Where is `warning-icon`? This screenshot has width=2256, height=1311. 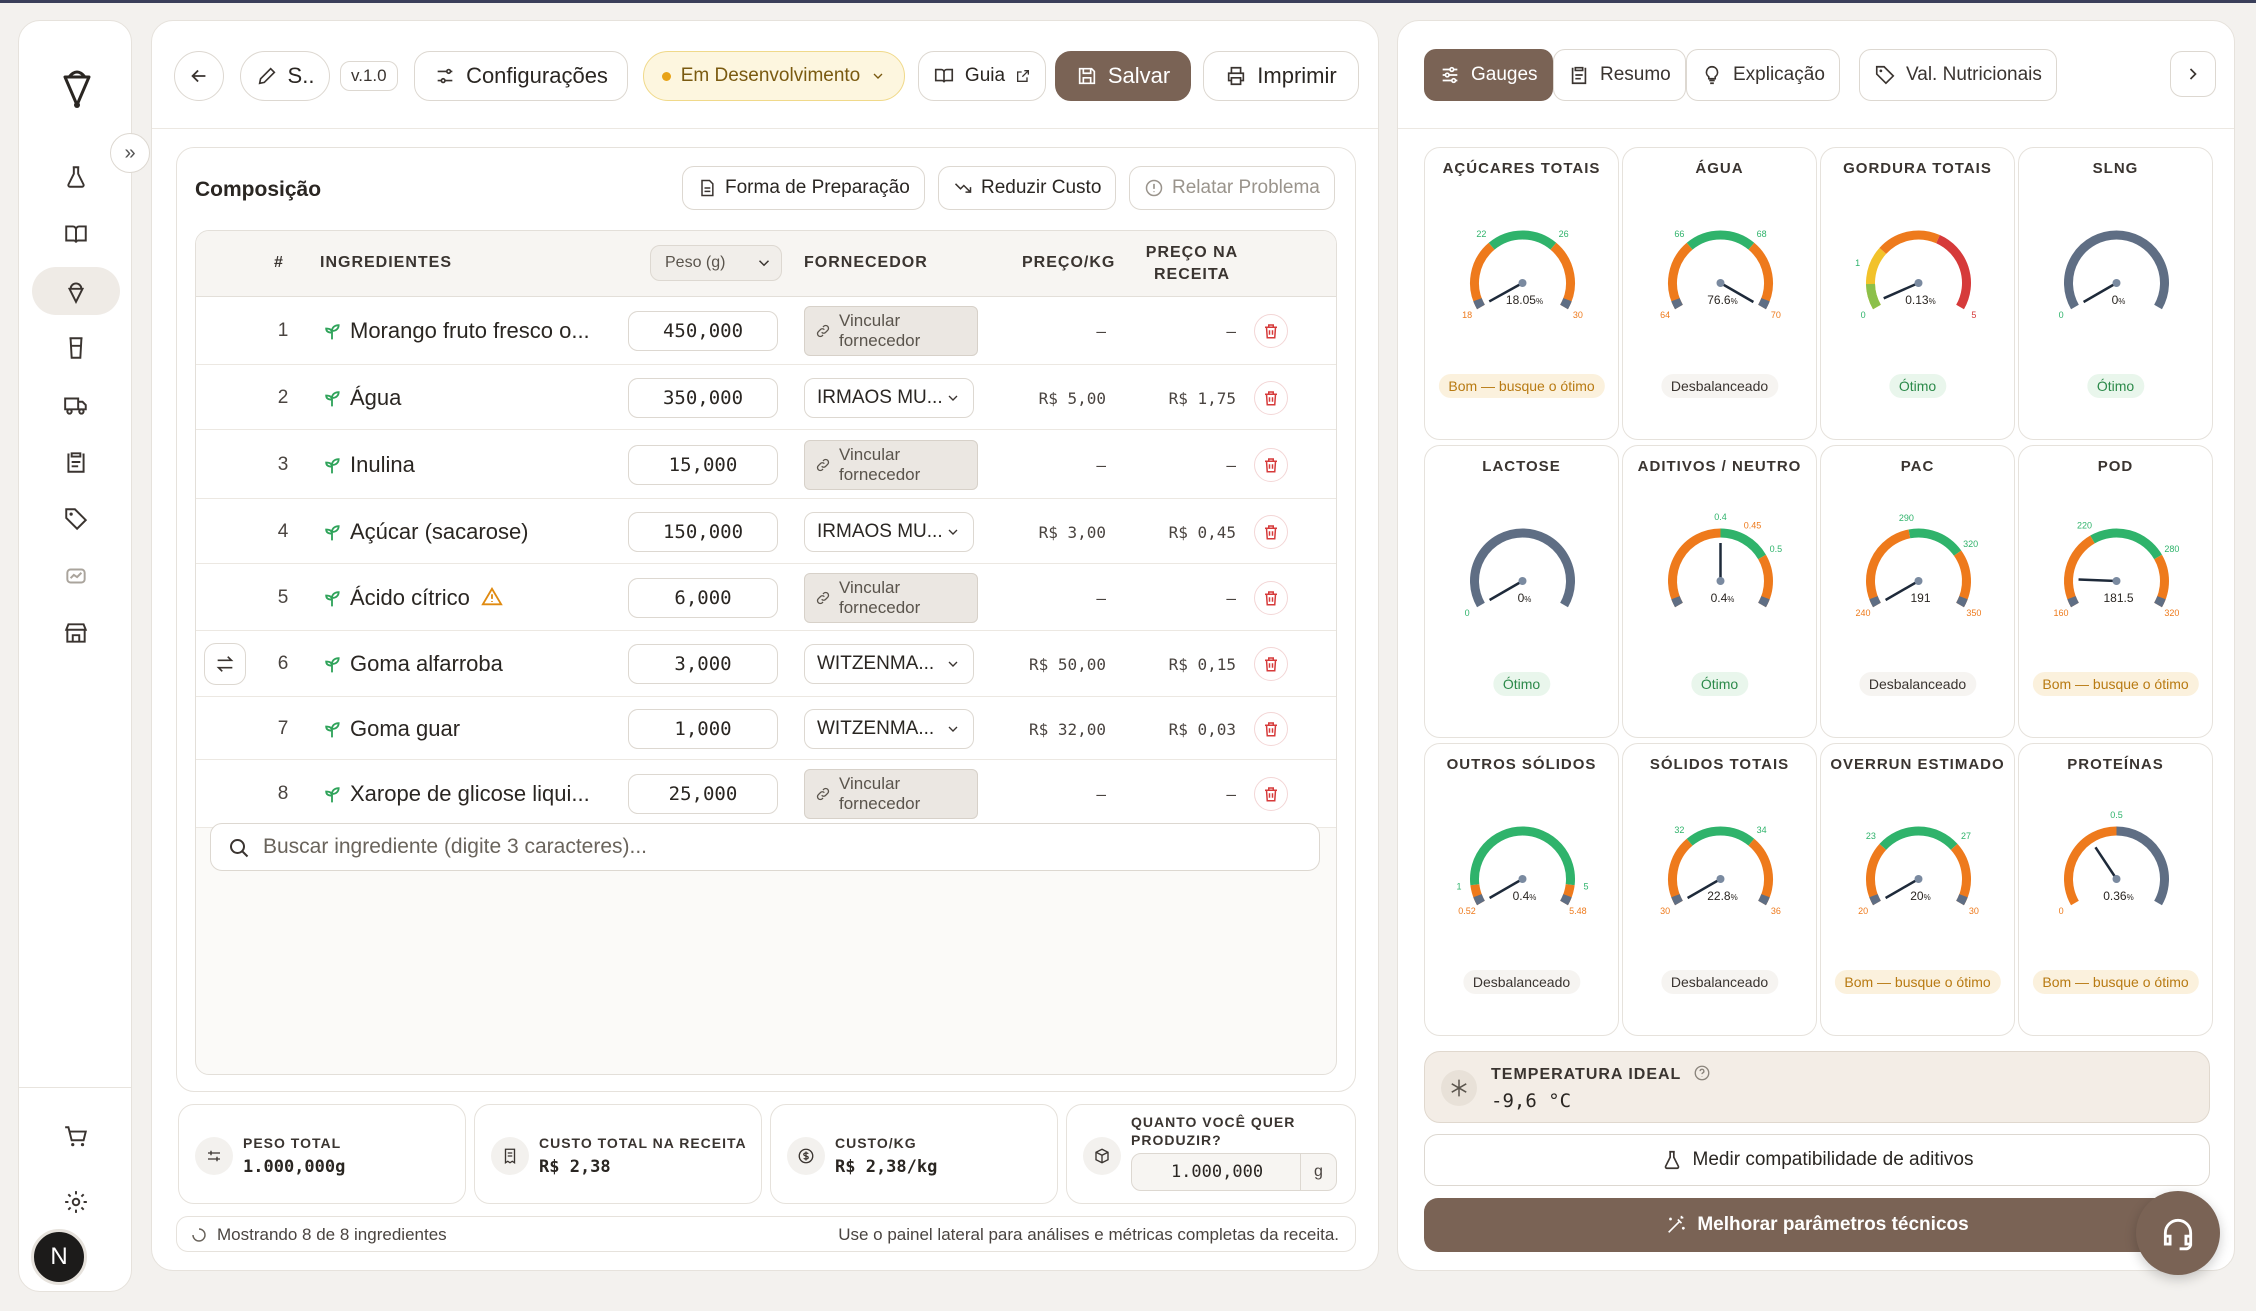 warning-icon is located at coordinates (492, 597).